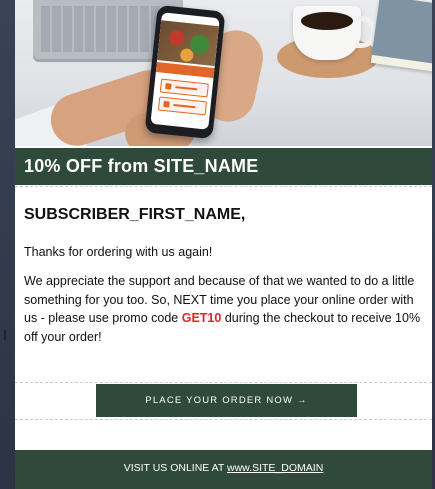  I want to click on phone-food-image, so click(188, 43).